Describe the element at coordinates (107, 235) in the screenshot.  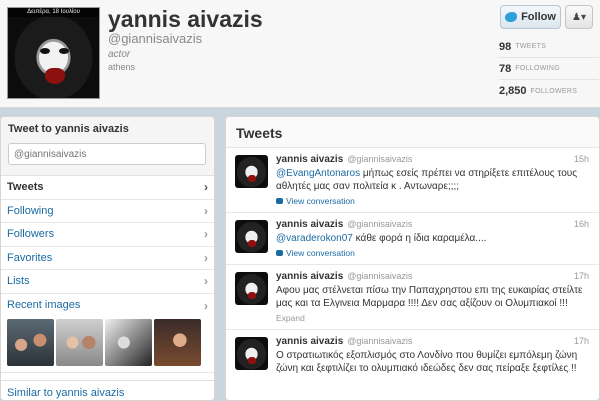
I see `sidebar-item-followers: Followers ›` at that location.